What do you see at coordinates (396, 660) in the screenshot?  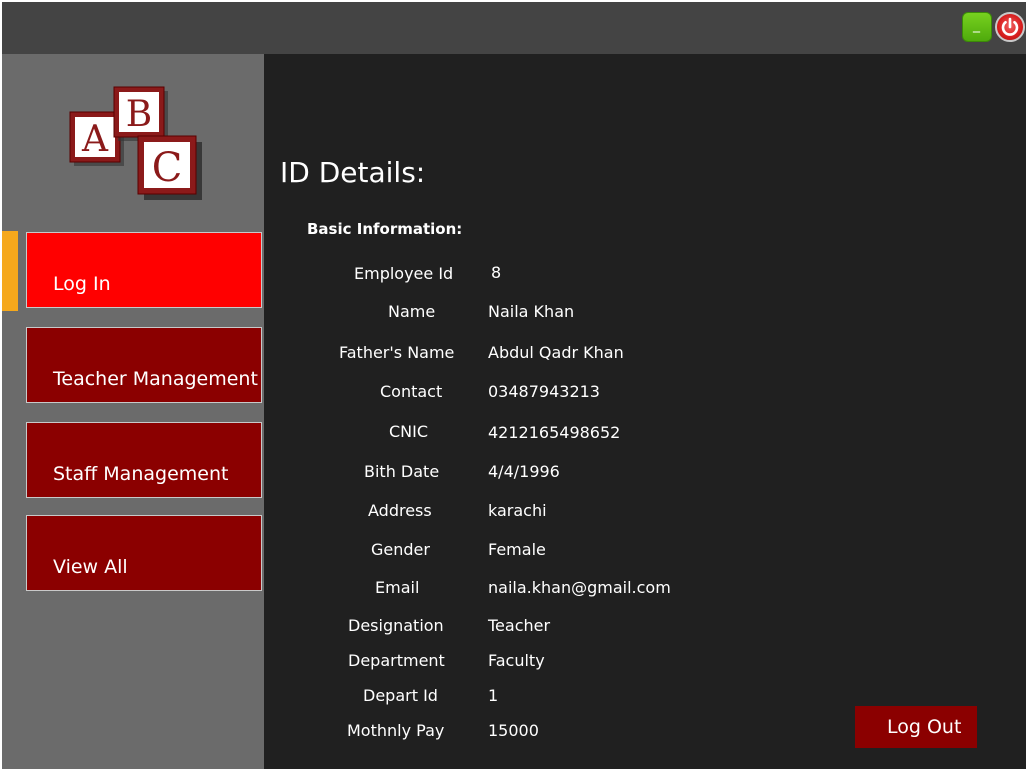 I see `department-label: Department` at bounding box center [396, 660].